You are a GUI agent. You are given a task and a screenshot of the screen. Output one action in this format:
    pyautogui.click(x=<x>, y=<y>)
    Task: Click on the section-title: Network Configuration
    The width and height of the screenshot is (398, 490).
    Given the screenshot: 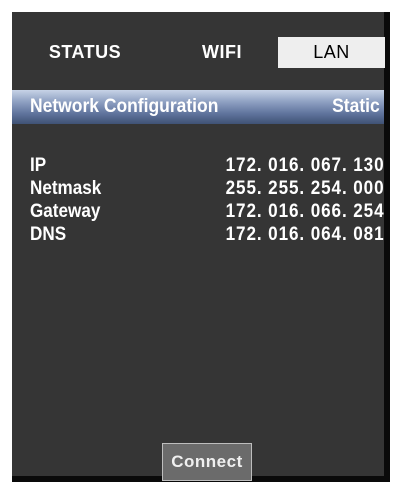 What is the action you would take?
    pyautogui.click(x=124, y=106)
    